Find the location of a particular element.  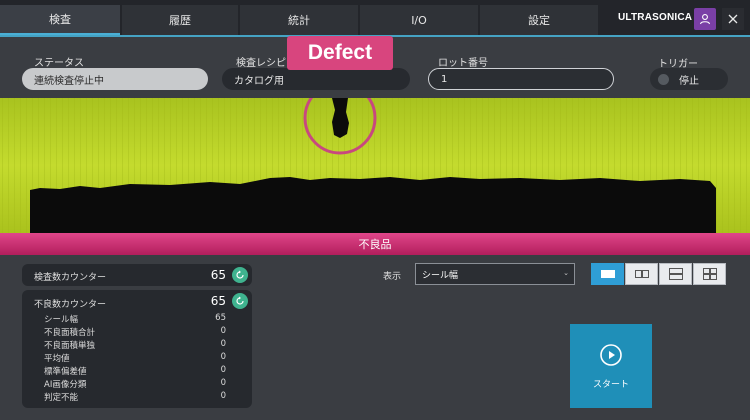

top-navigation: 検査 履歴 統計 I/O 設定 ULTRASONICA is located at coordinates (375, 18).